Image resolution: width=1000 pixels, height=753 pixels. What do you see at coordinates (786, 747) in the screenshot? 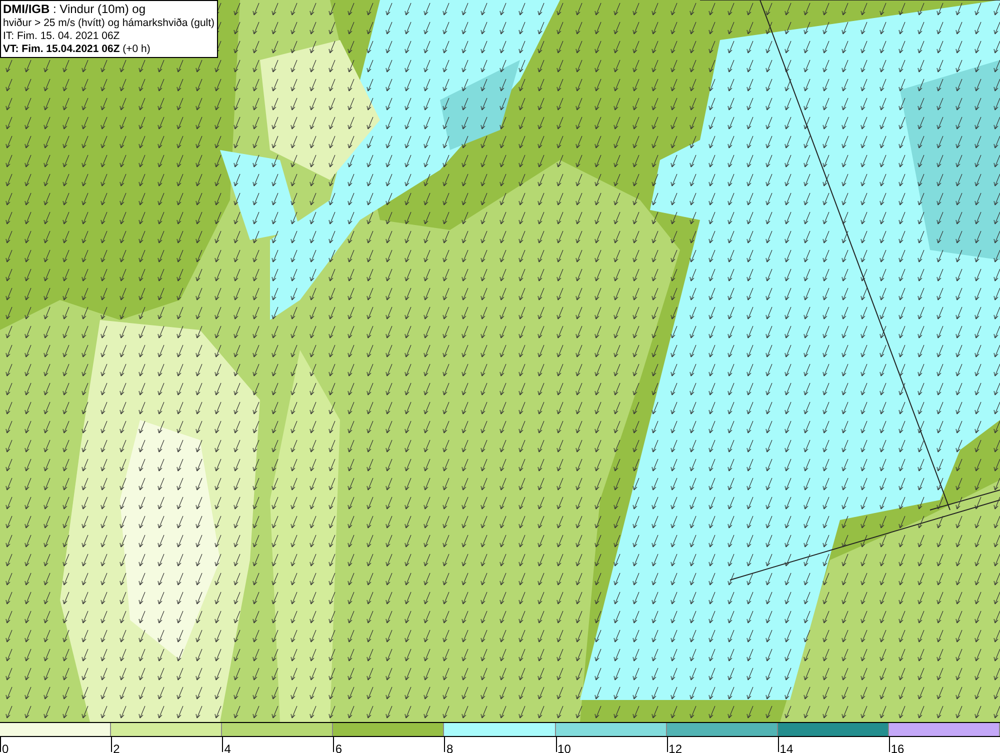
I see `scale-label: 14` at bounding box center [786, 747].